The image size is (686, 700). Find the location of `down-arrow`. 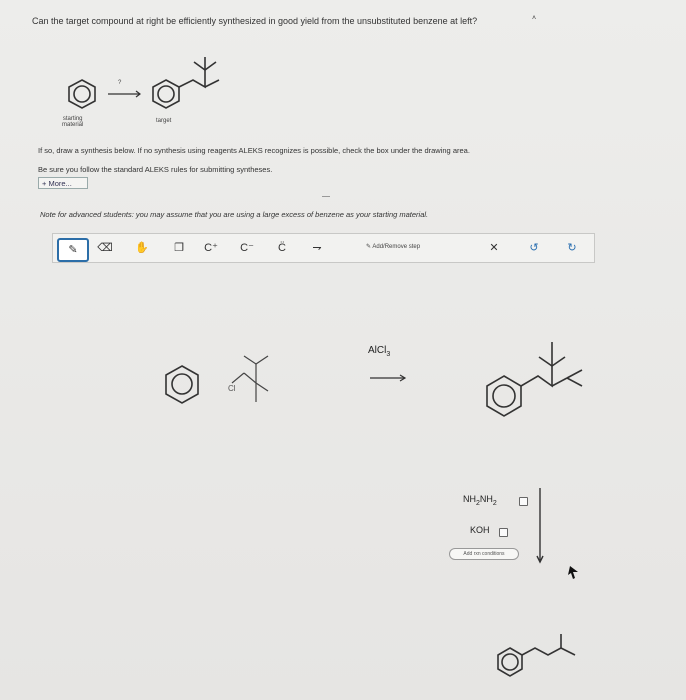

down-arrow is located at coordinates (540, 526).